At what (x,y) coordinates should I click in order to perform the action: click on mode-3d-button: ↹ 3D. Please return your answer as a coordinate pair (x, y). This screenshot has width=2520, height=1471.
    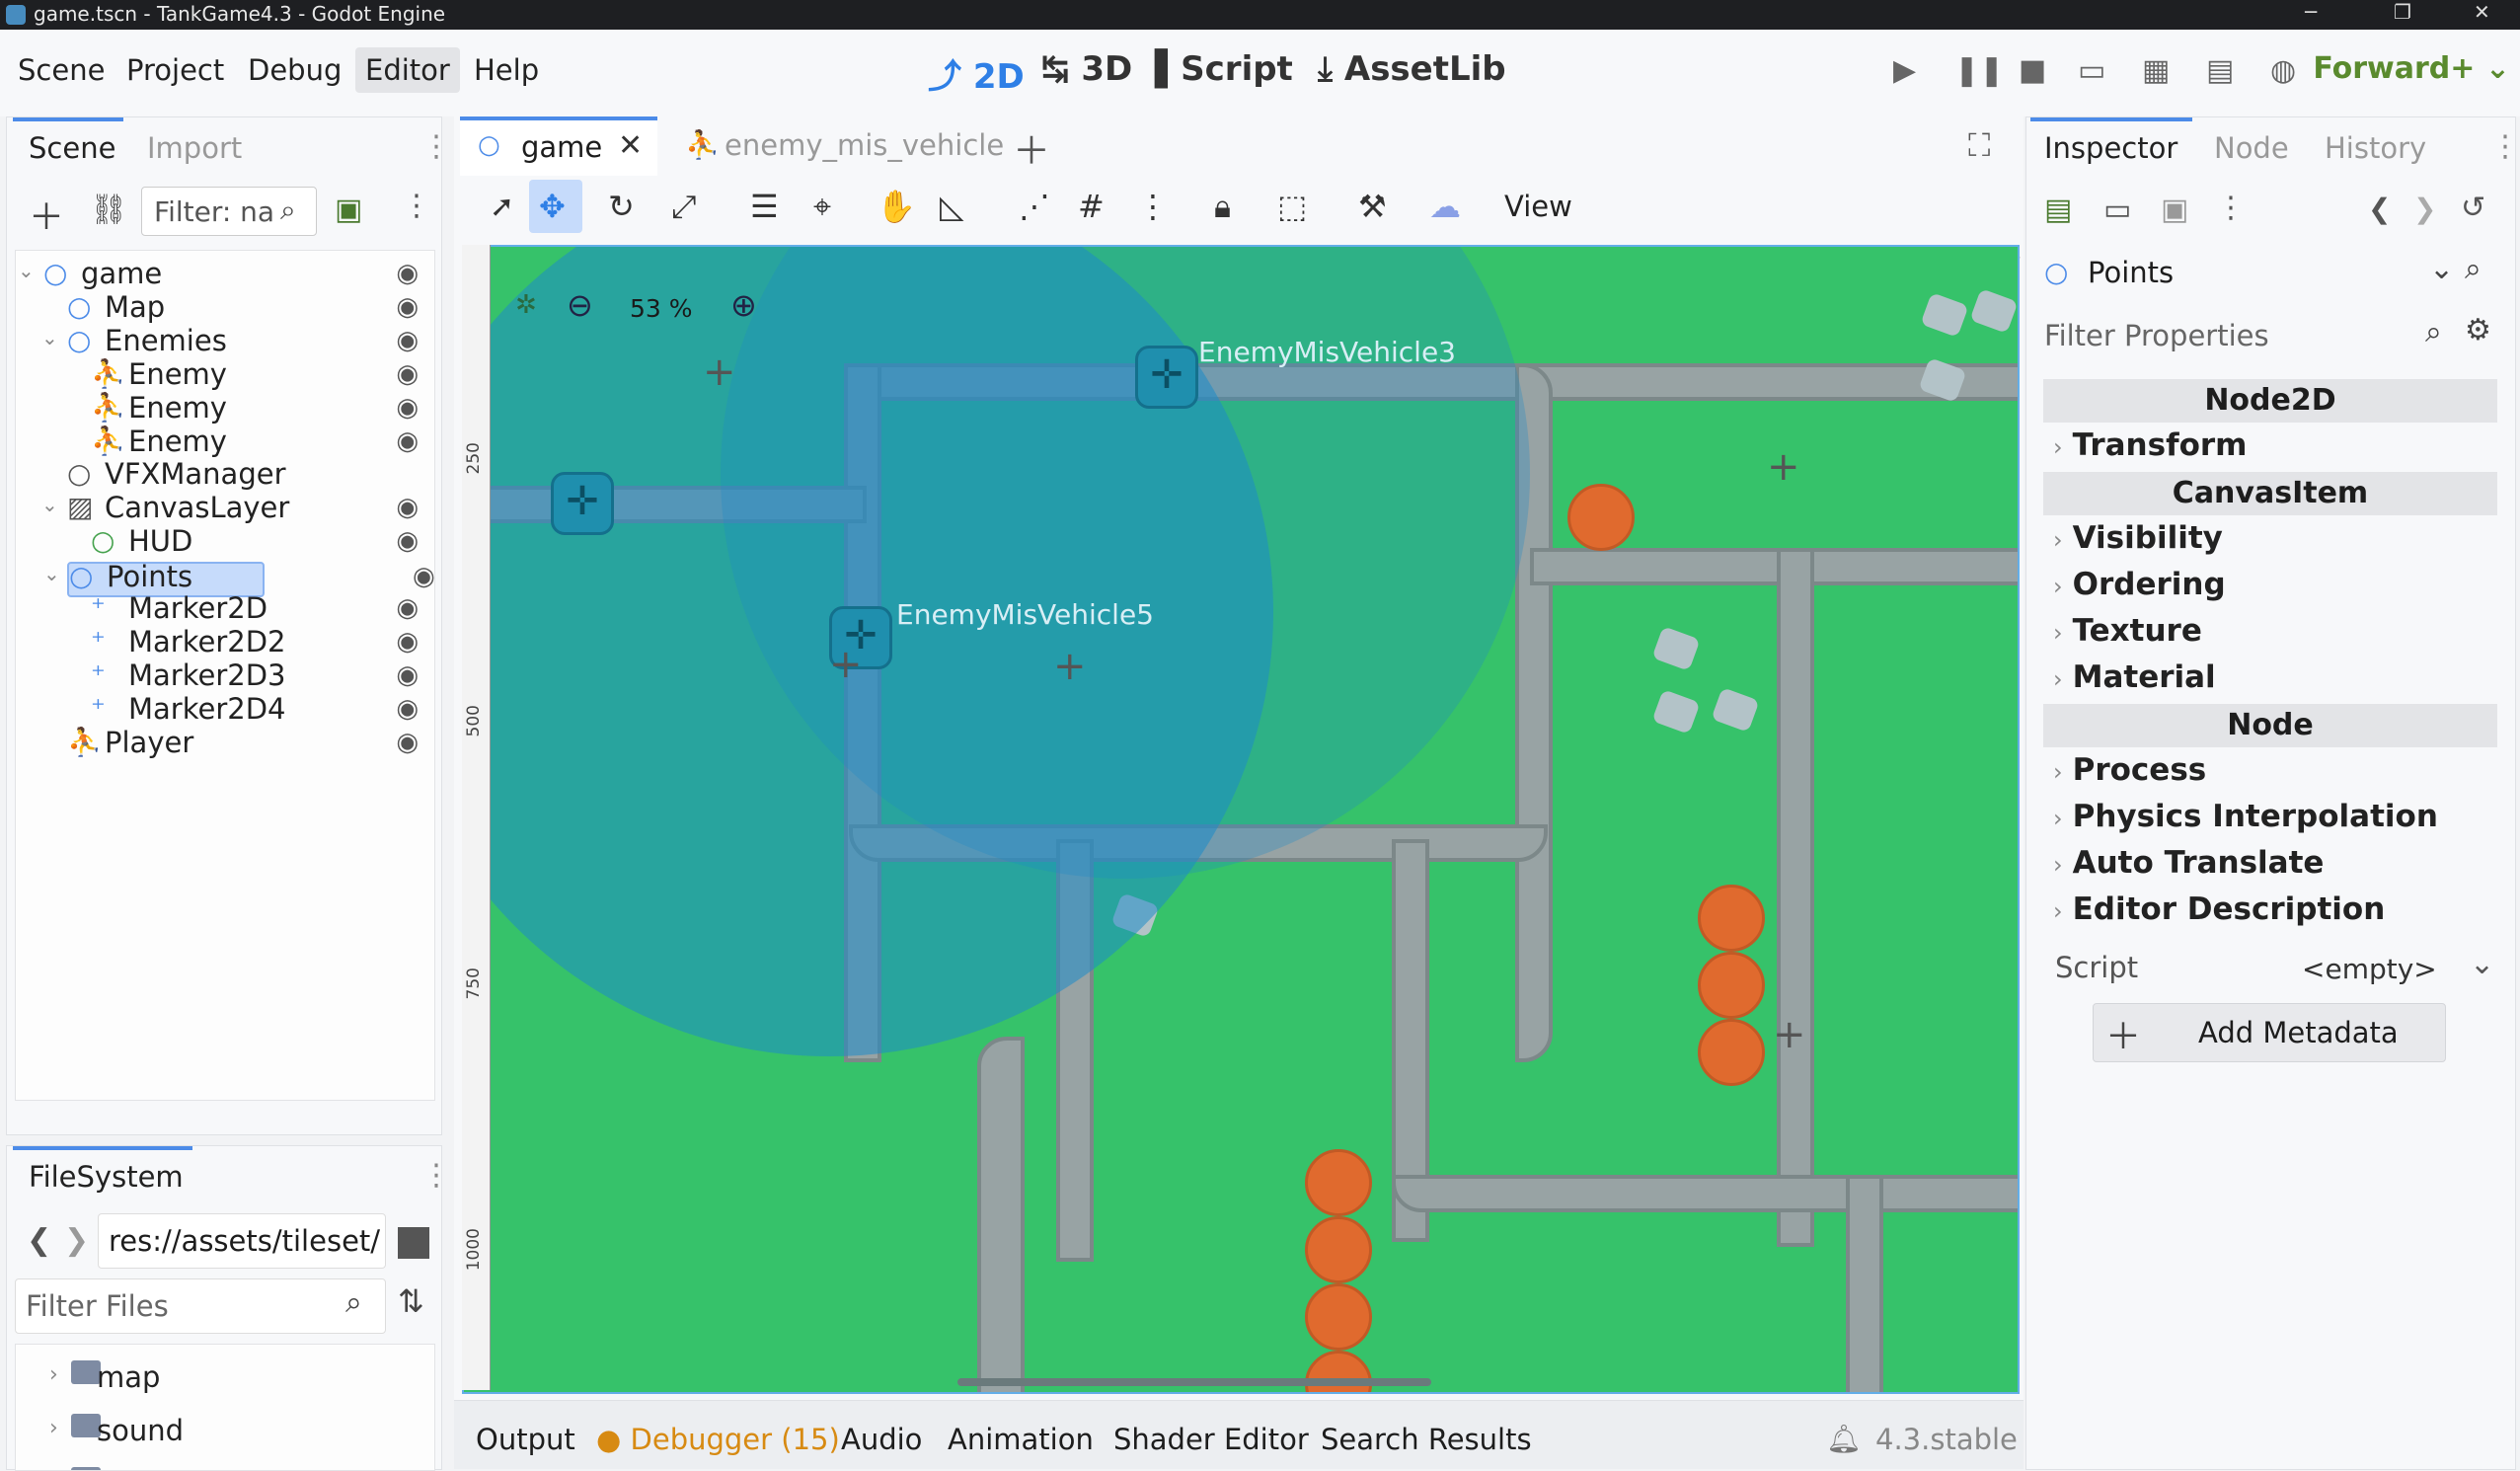
    Looking at the image, I should click on (1086, 69).